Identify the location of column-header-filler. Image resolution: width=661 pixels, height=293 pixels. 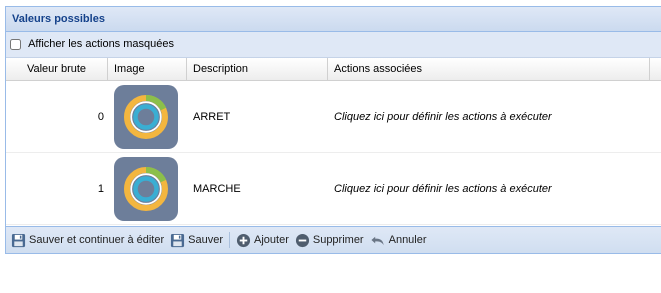
(655, 69).